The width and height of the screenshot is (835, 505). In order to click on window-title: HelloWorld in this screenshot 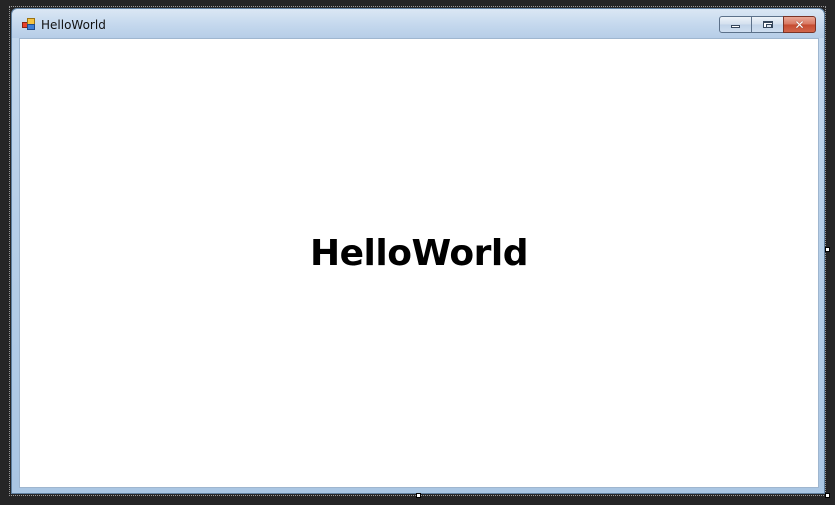, I will do `click(73, 25)`.